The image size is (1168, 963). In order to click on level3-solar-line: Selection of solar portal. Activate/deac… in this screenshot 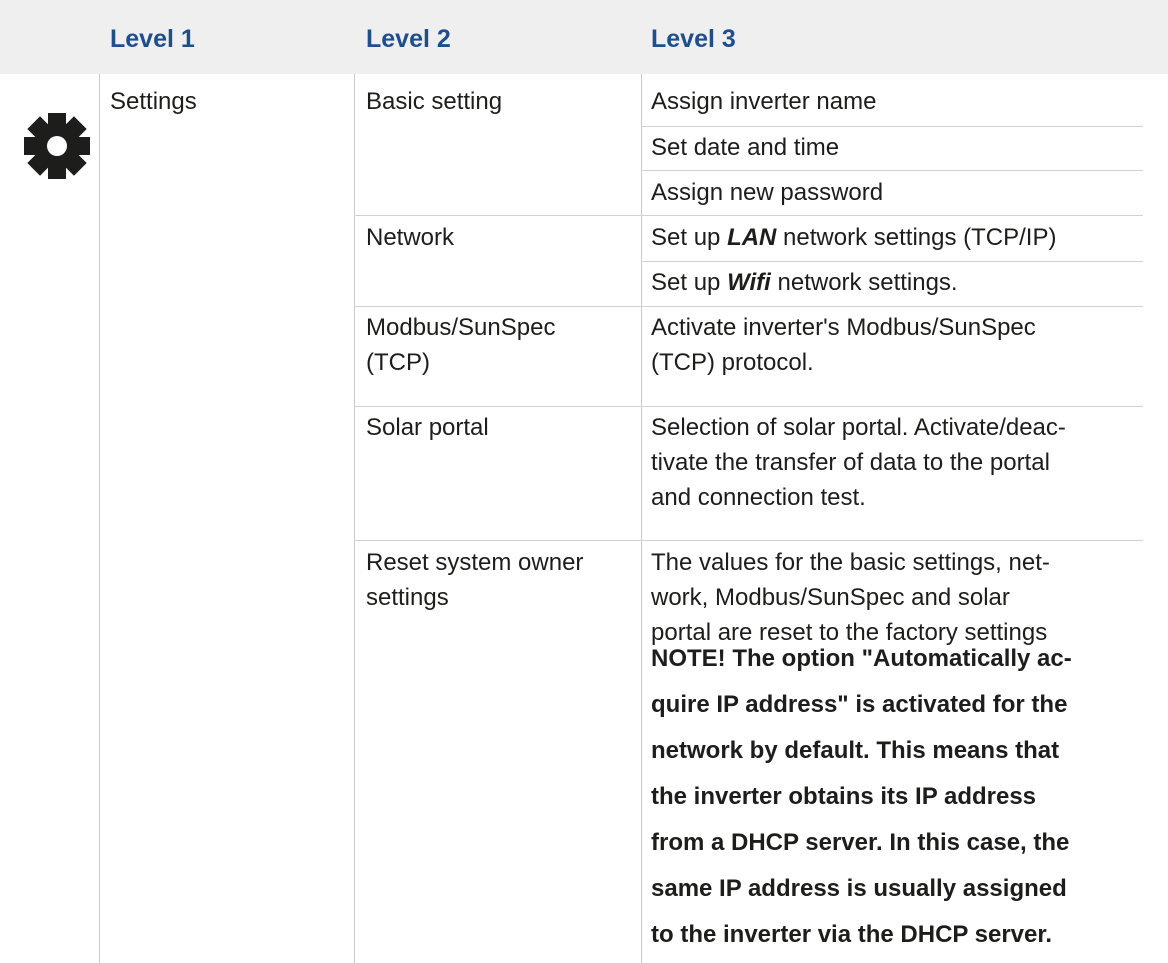, I will do `click(858, 427)`.